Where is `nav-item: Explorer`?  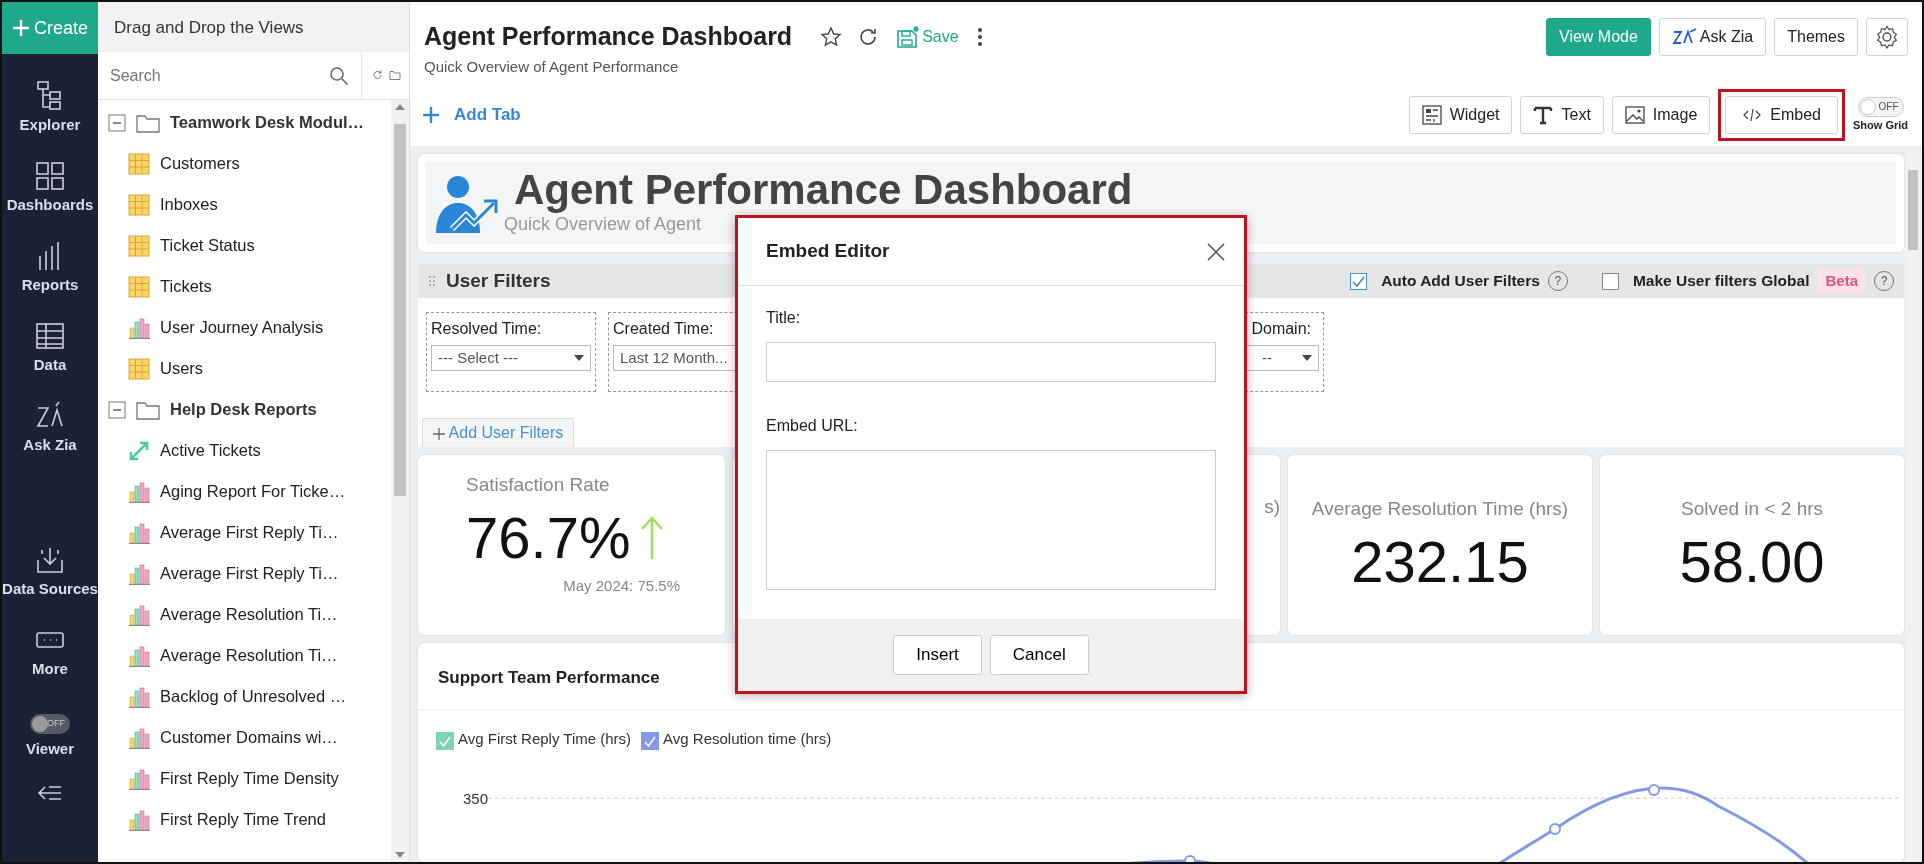 nav-item: Explorer is located at coordinates (50, 107).